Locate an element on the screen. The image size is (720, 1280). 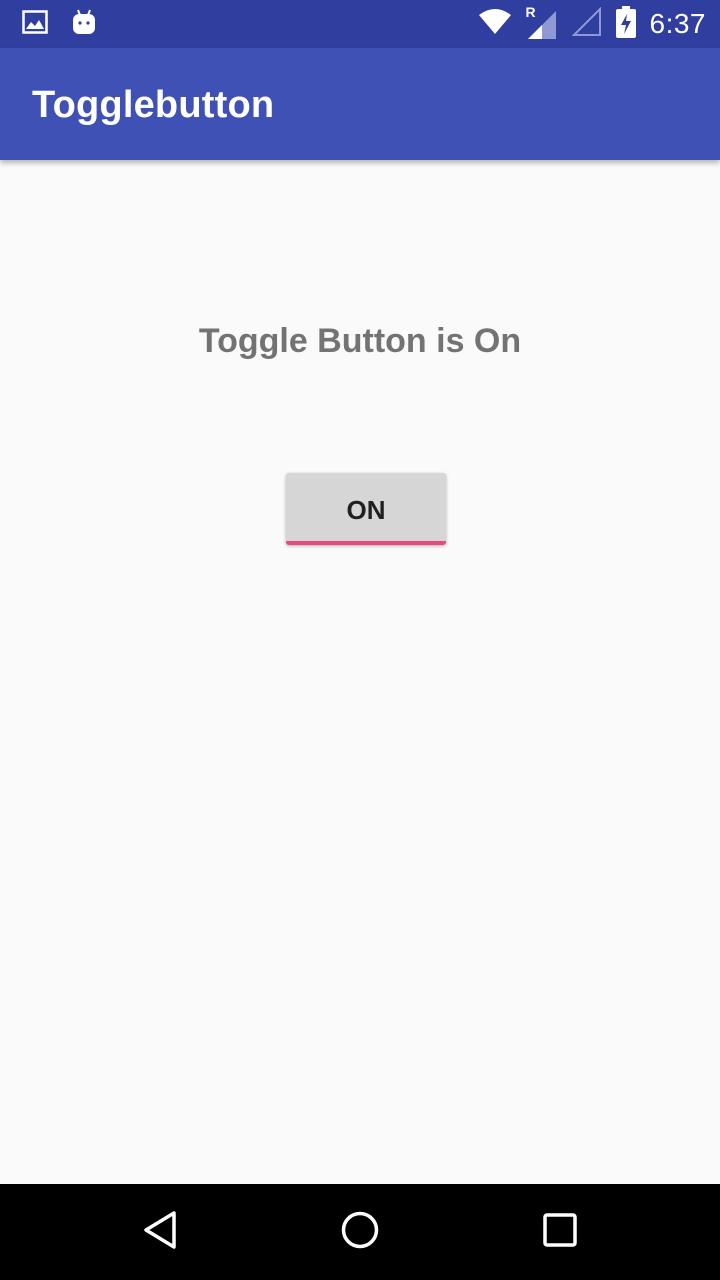
app-title: Togglebutton is located at coordinates (153, 105).